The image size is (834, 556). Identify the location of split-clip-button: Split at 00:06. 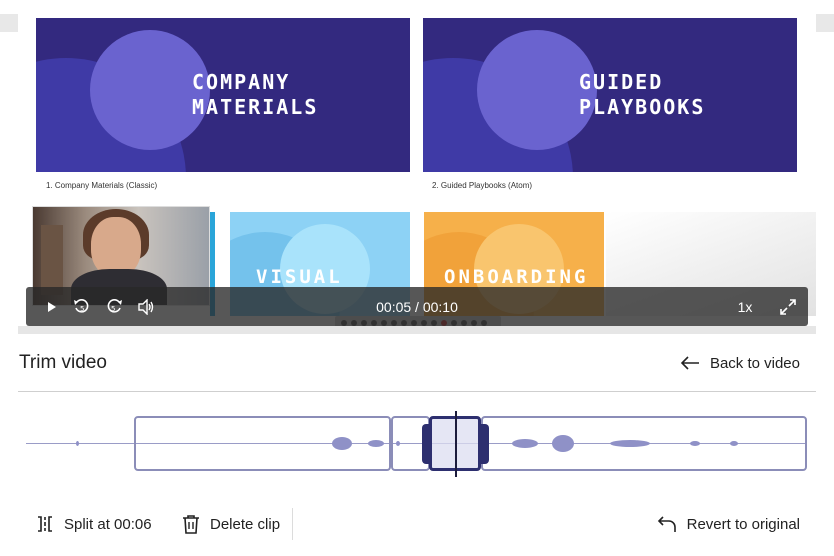
(94, 524).